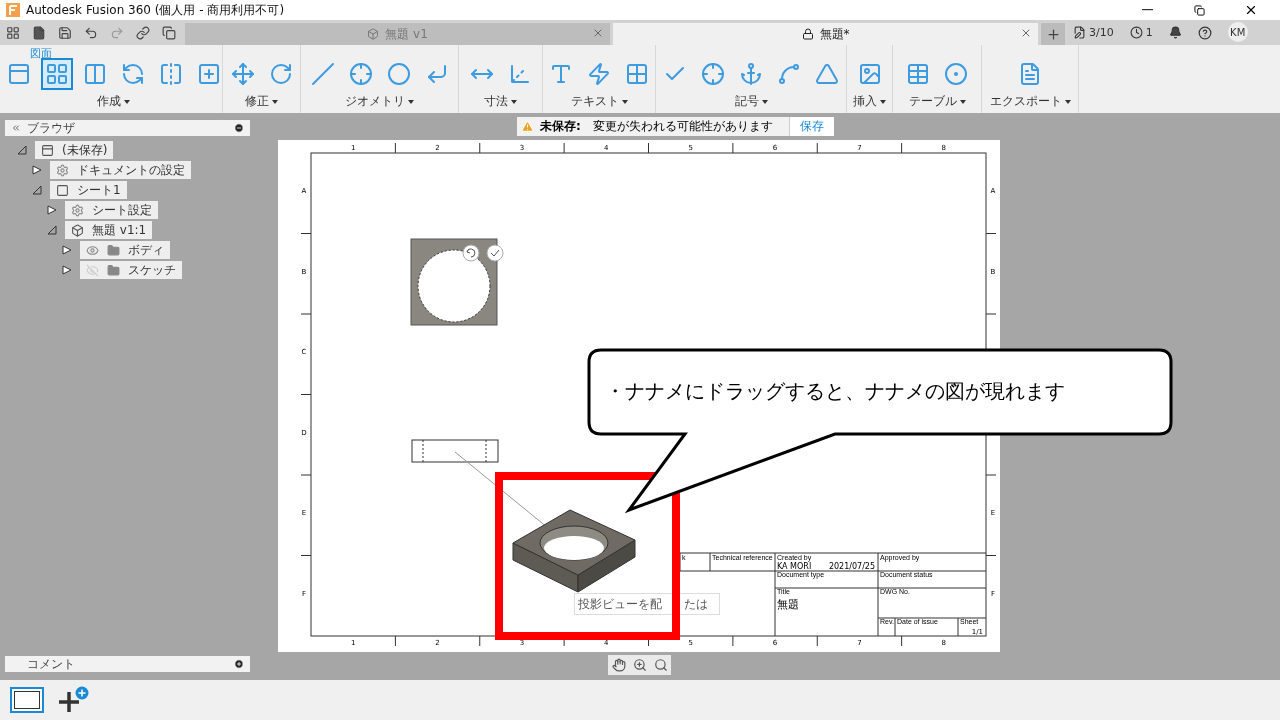  I want to click on tool-button, so click(56, 74).